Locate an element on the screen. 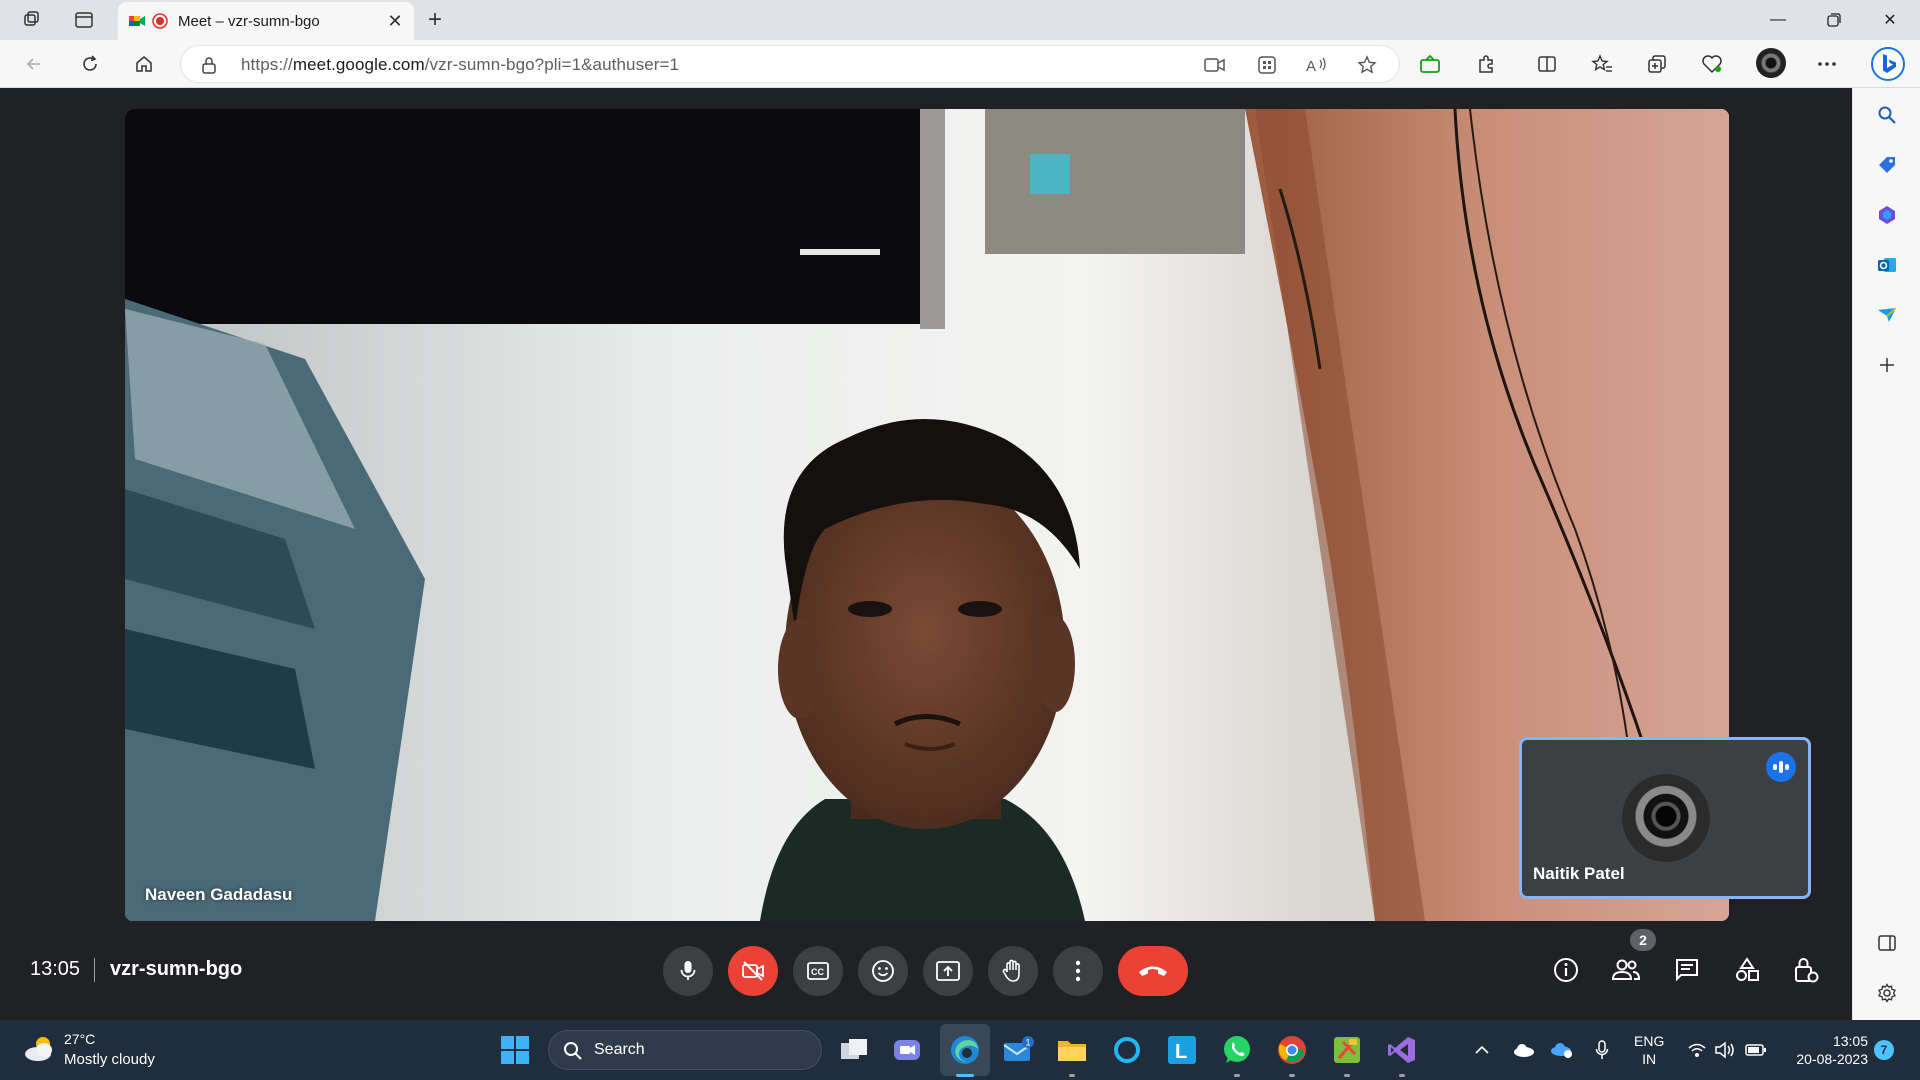 The height and width of the screenshot is (1080, 1920). search-label: Search is located at coordinates (619, 1049).